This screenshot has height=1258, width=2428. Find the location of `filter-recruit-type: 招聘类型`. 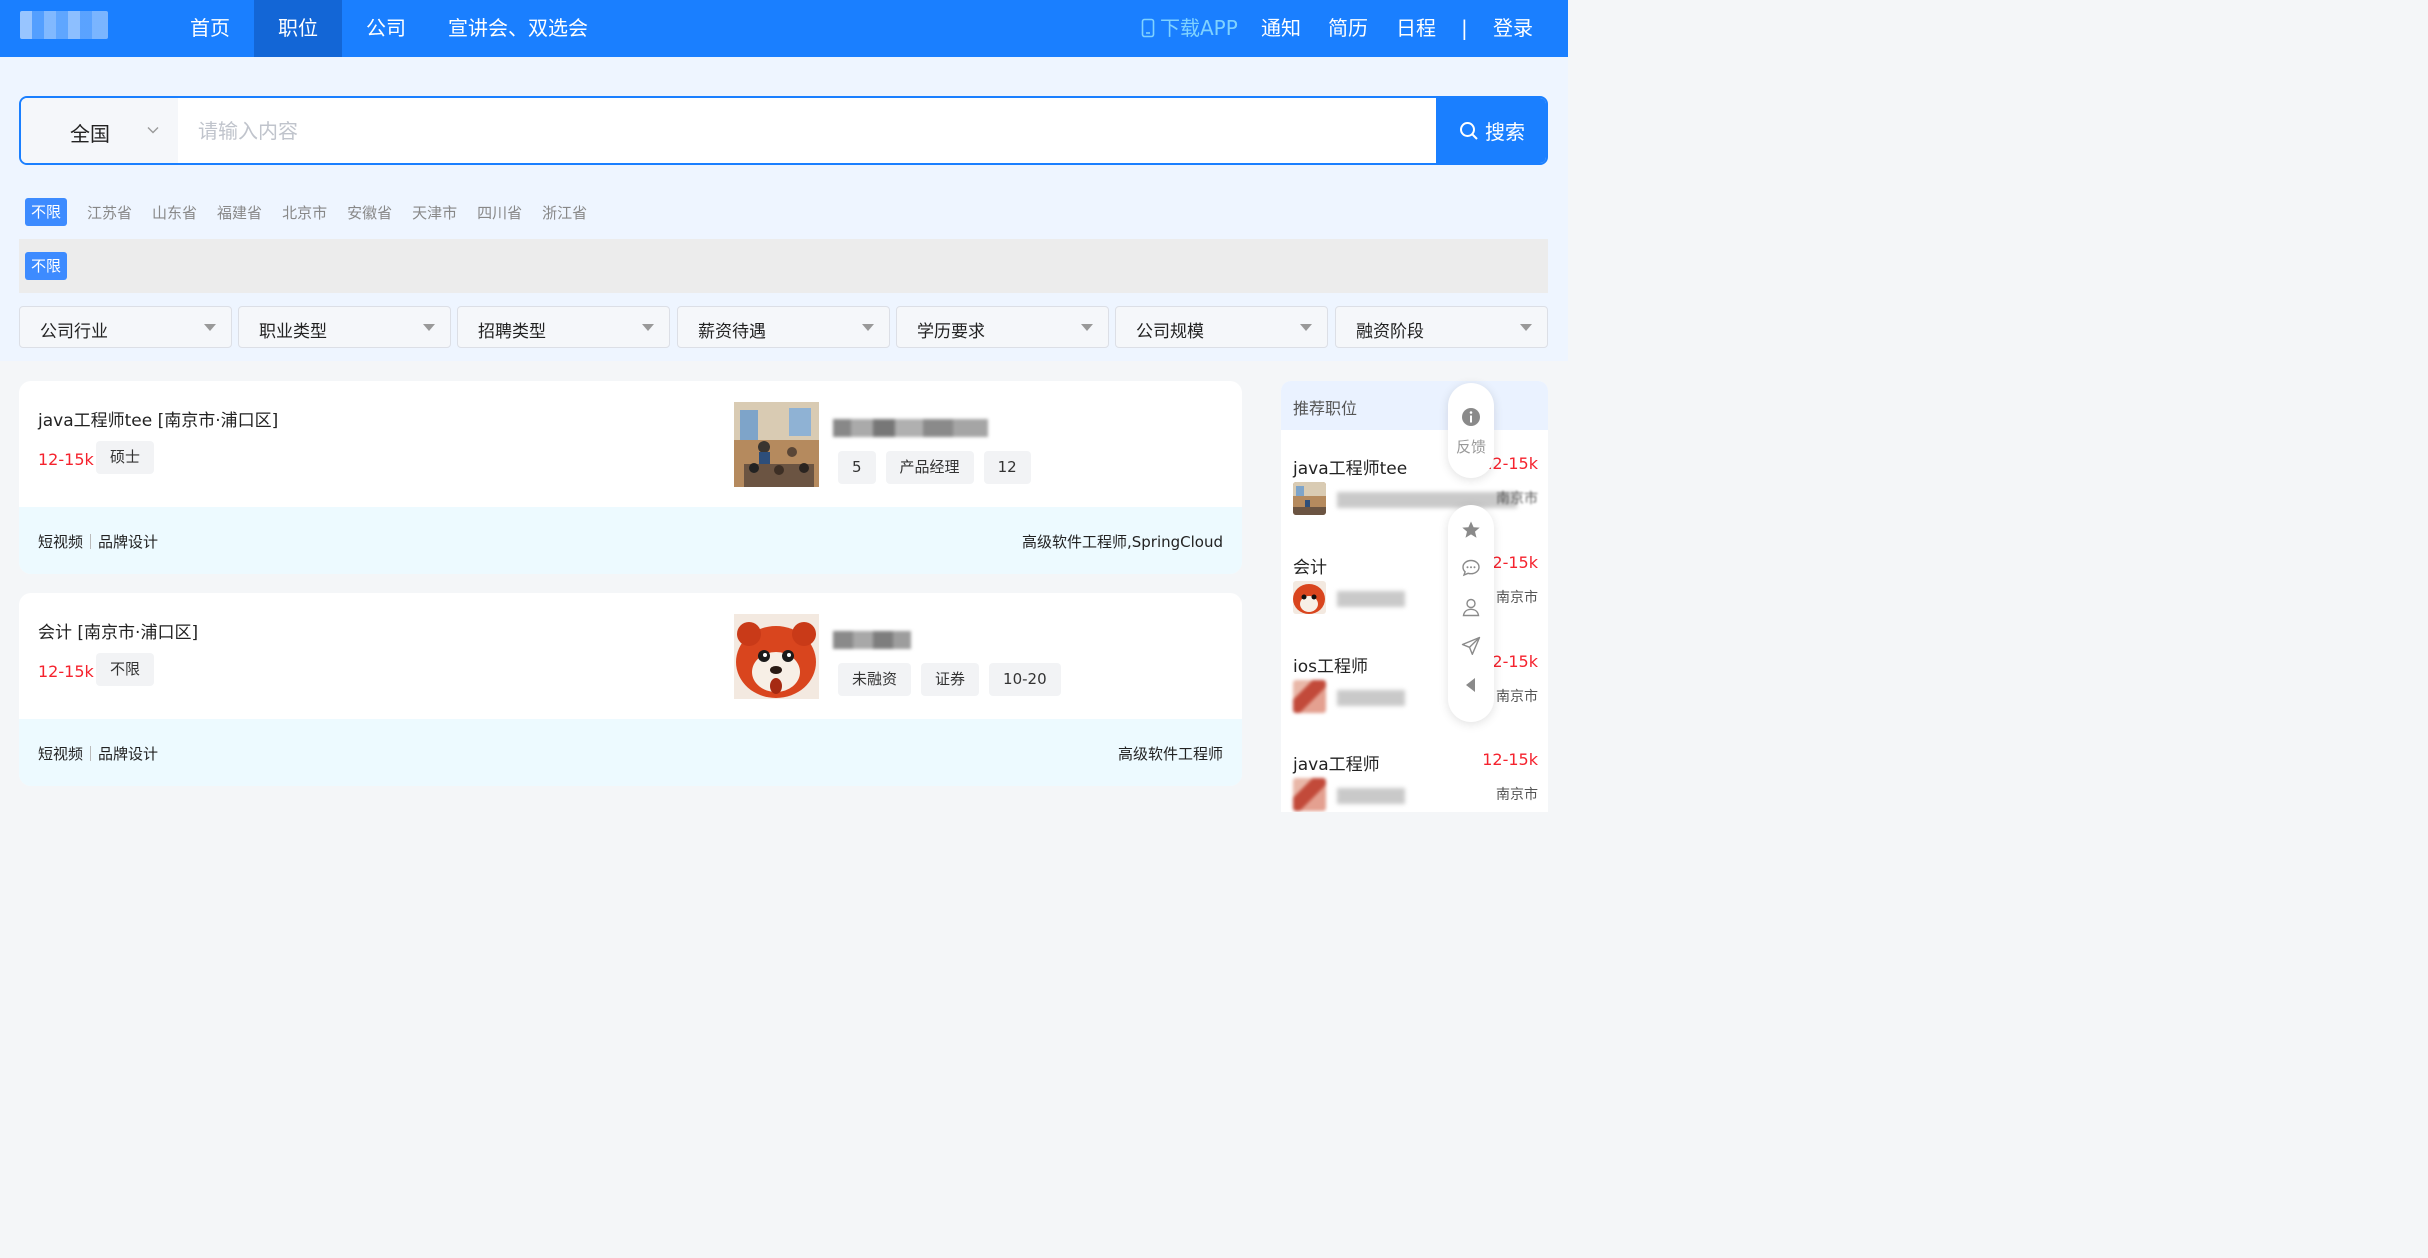

filter-recruit-type: 招聘类型 is located at coordinates (563, 327).